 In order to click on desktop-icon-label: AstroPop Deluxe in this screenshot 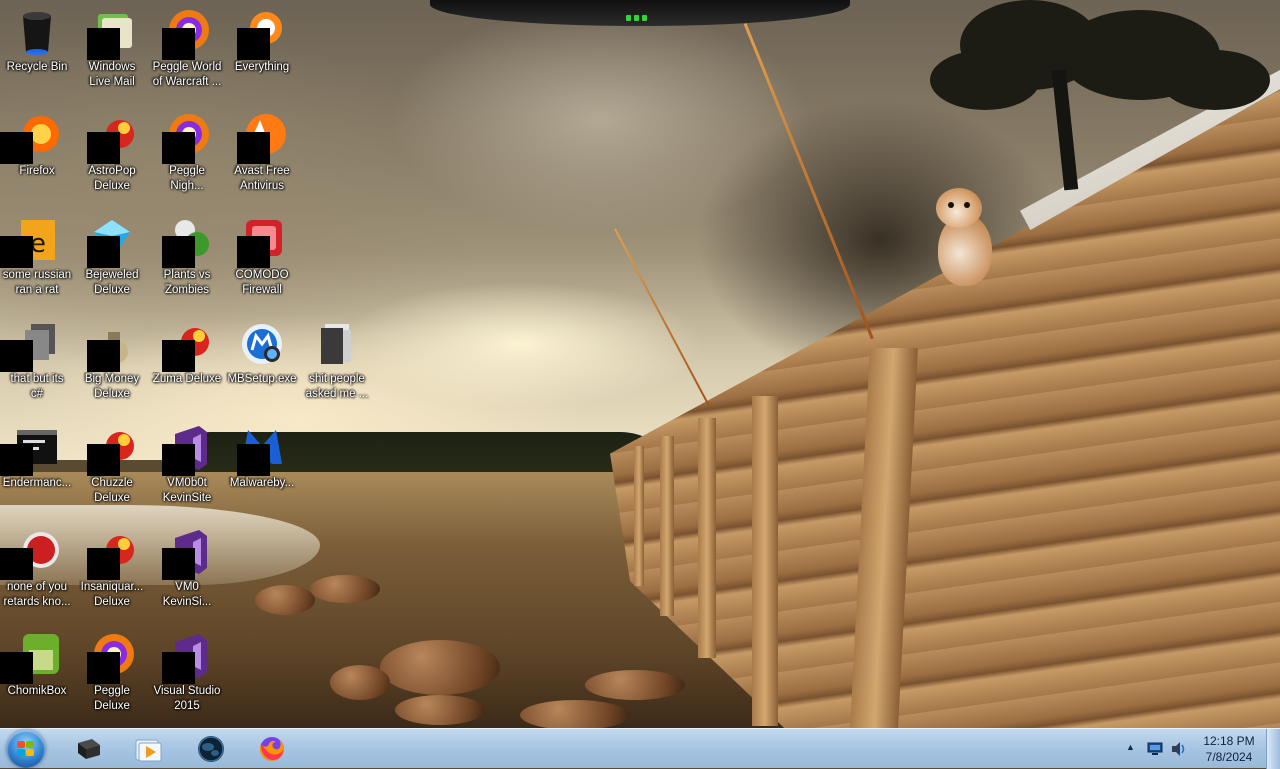, I will do `click(112, 178)`.